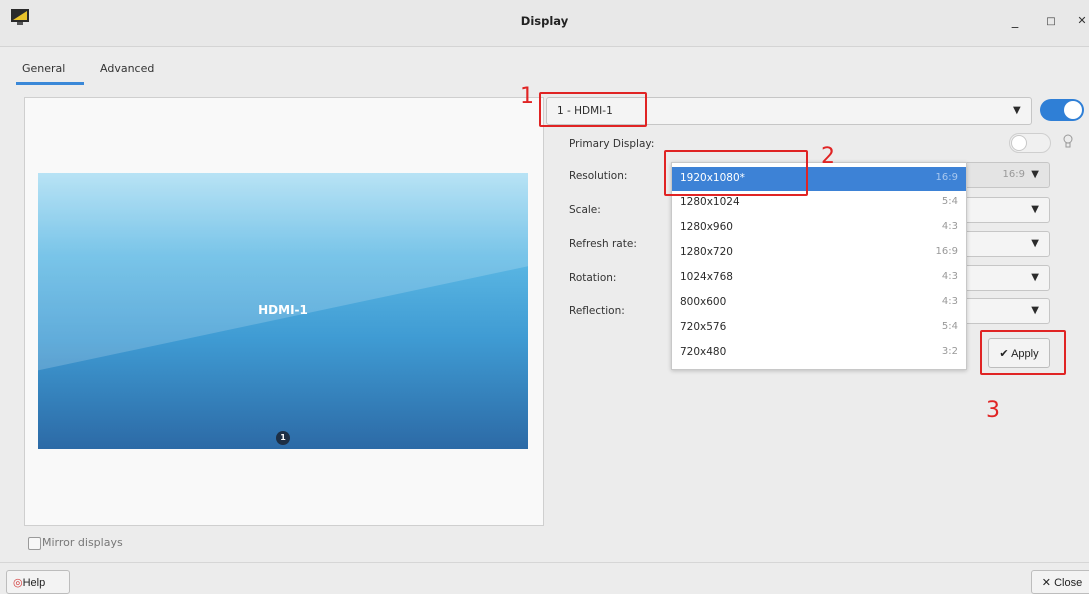 This screenshot has height=594, width=1089. What do you see at coordinates (283, 438) in the screenshot?
I see `monitor-number-badge: 1` at bounding box center [283, 438].